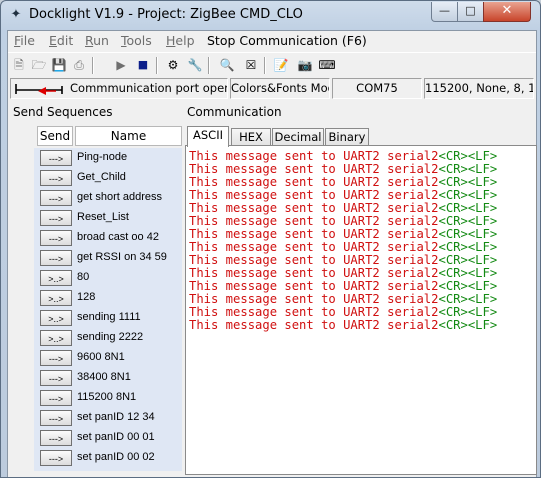  Describe the element at coordinates (86, 297) in the screenshot. I see `sequence-name: 128` at that location.